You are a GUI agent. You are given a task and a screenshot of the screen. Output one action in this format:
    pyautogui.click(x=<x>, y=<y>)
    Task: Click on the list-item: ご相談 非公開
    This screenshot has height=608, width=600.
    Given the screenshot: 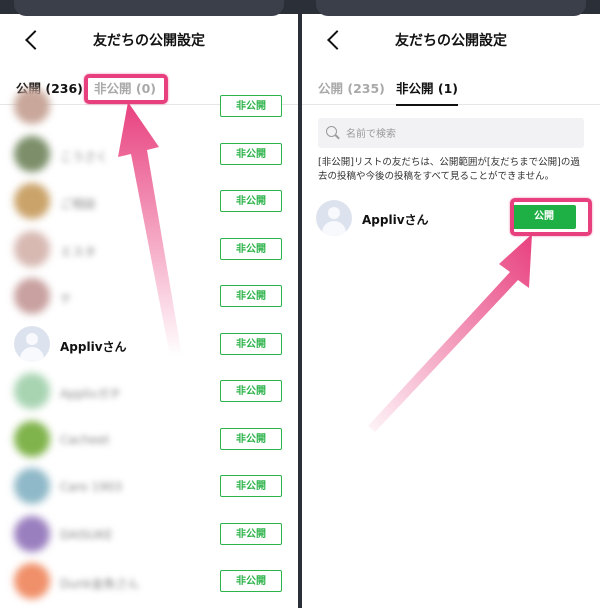 What is the action you would take?
    pyautogui.click(x=149, y=201)
    